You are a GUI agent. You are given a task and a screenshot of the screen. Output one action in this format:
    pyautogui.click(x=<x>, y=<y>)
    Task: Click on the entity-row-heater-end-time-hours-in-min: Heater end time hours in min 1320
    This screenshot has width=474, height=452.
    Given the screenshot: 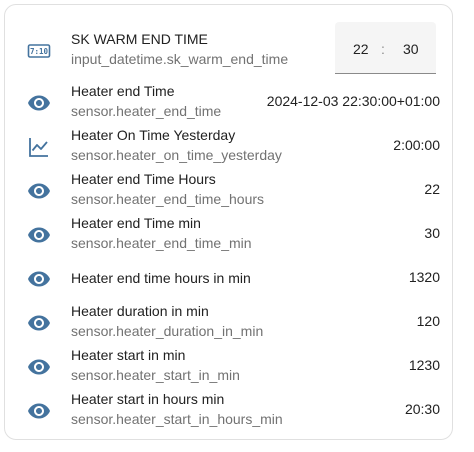 What is the action you would take?
    pyautogui.click(x=229, y=279)
    